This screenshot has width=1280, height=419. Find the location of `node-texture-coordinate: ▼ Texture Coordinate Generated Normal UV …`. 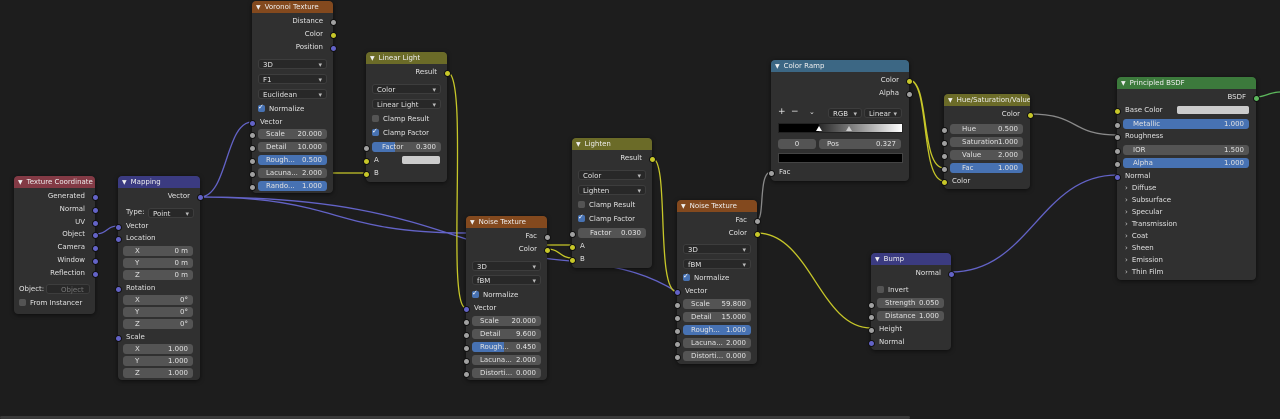

node-texture-coordinate: ▼ Texture Coordinate Generated Normal UV … is located at coordinates (56, 245).